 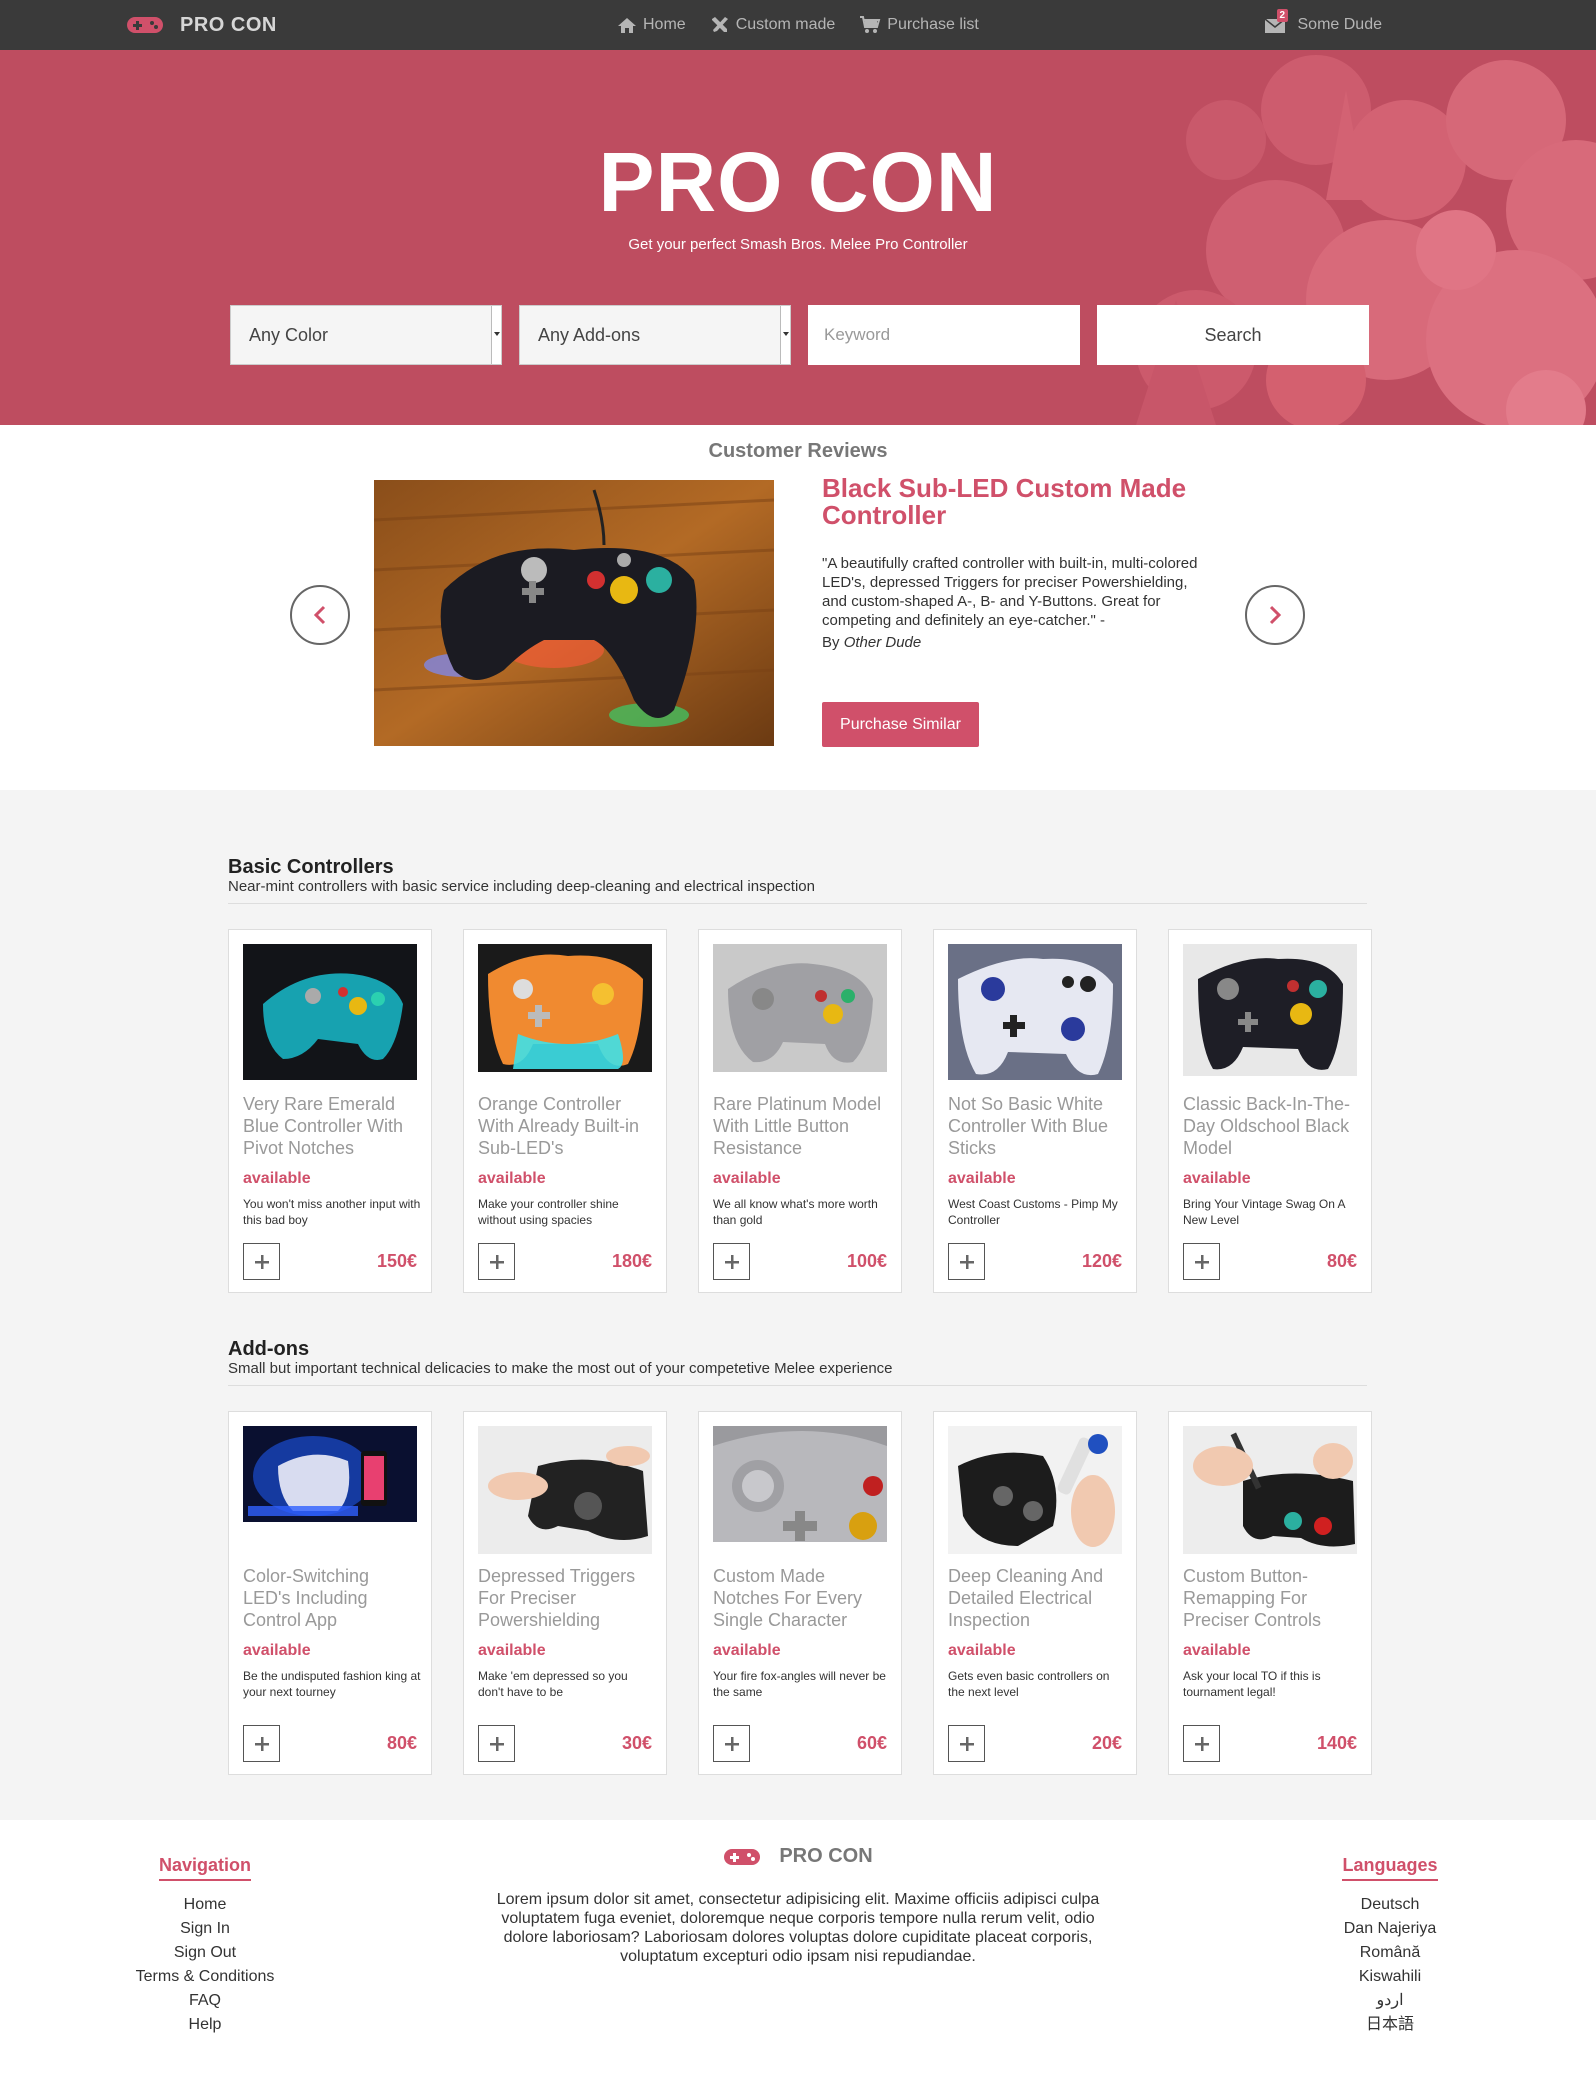 I want to click on nav-purchase-list: Purchase list, so click(x=919, y=25).